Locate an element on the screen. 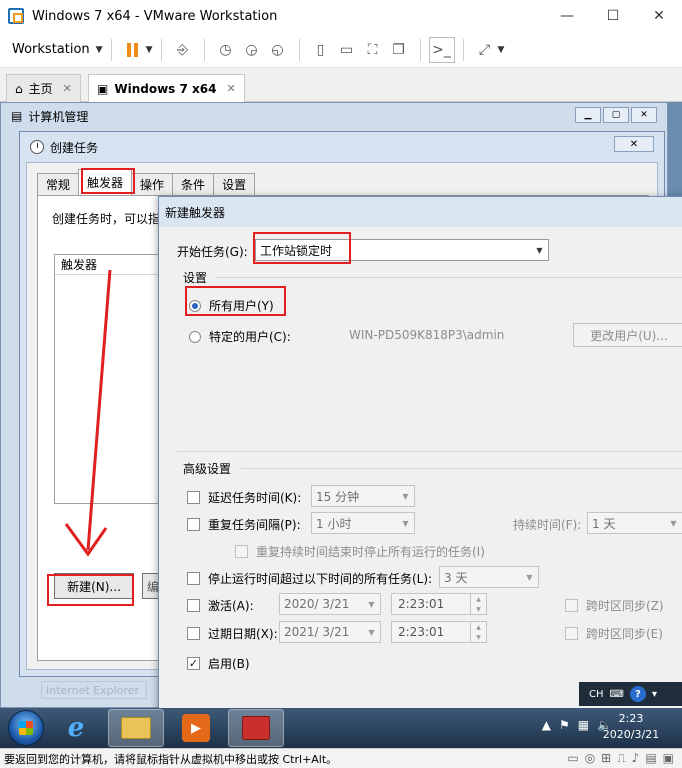 This screenshot has height=768, width=682. expire-checkbox: 过期日期(X): is located at coordinates (232, 633).